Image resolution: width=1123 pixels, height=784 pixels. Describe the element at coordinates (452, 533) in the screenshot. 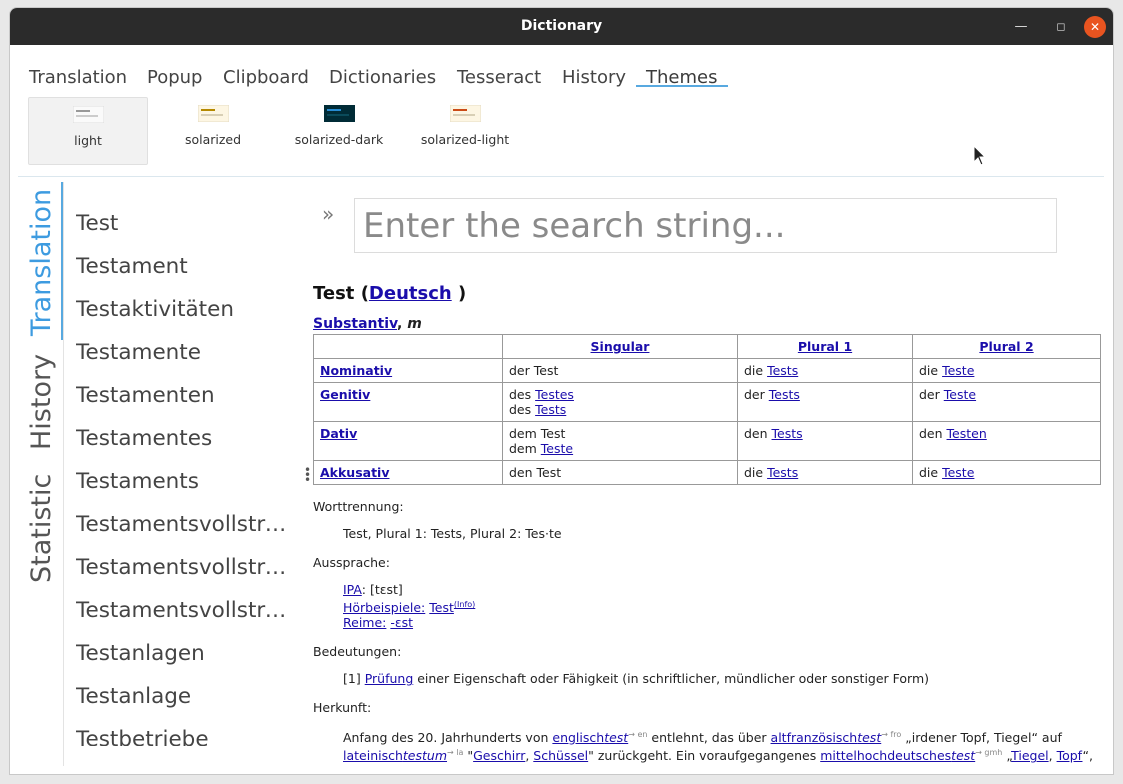

I see `worttrennung-text: Test, Plural 1: Tests, Plural 2: Tes·te` at that location.